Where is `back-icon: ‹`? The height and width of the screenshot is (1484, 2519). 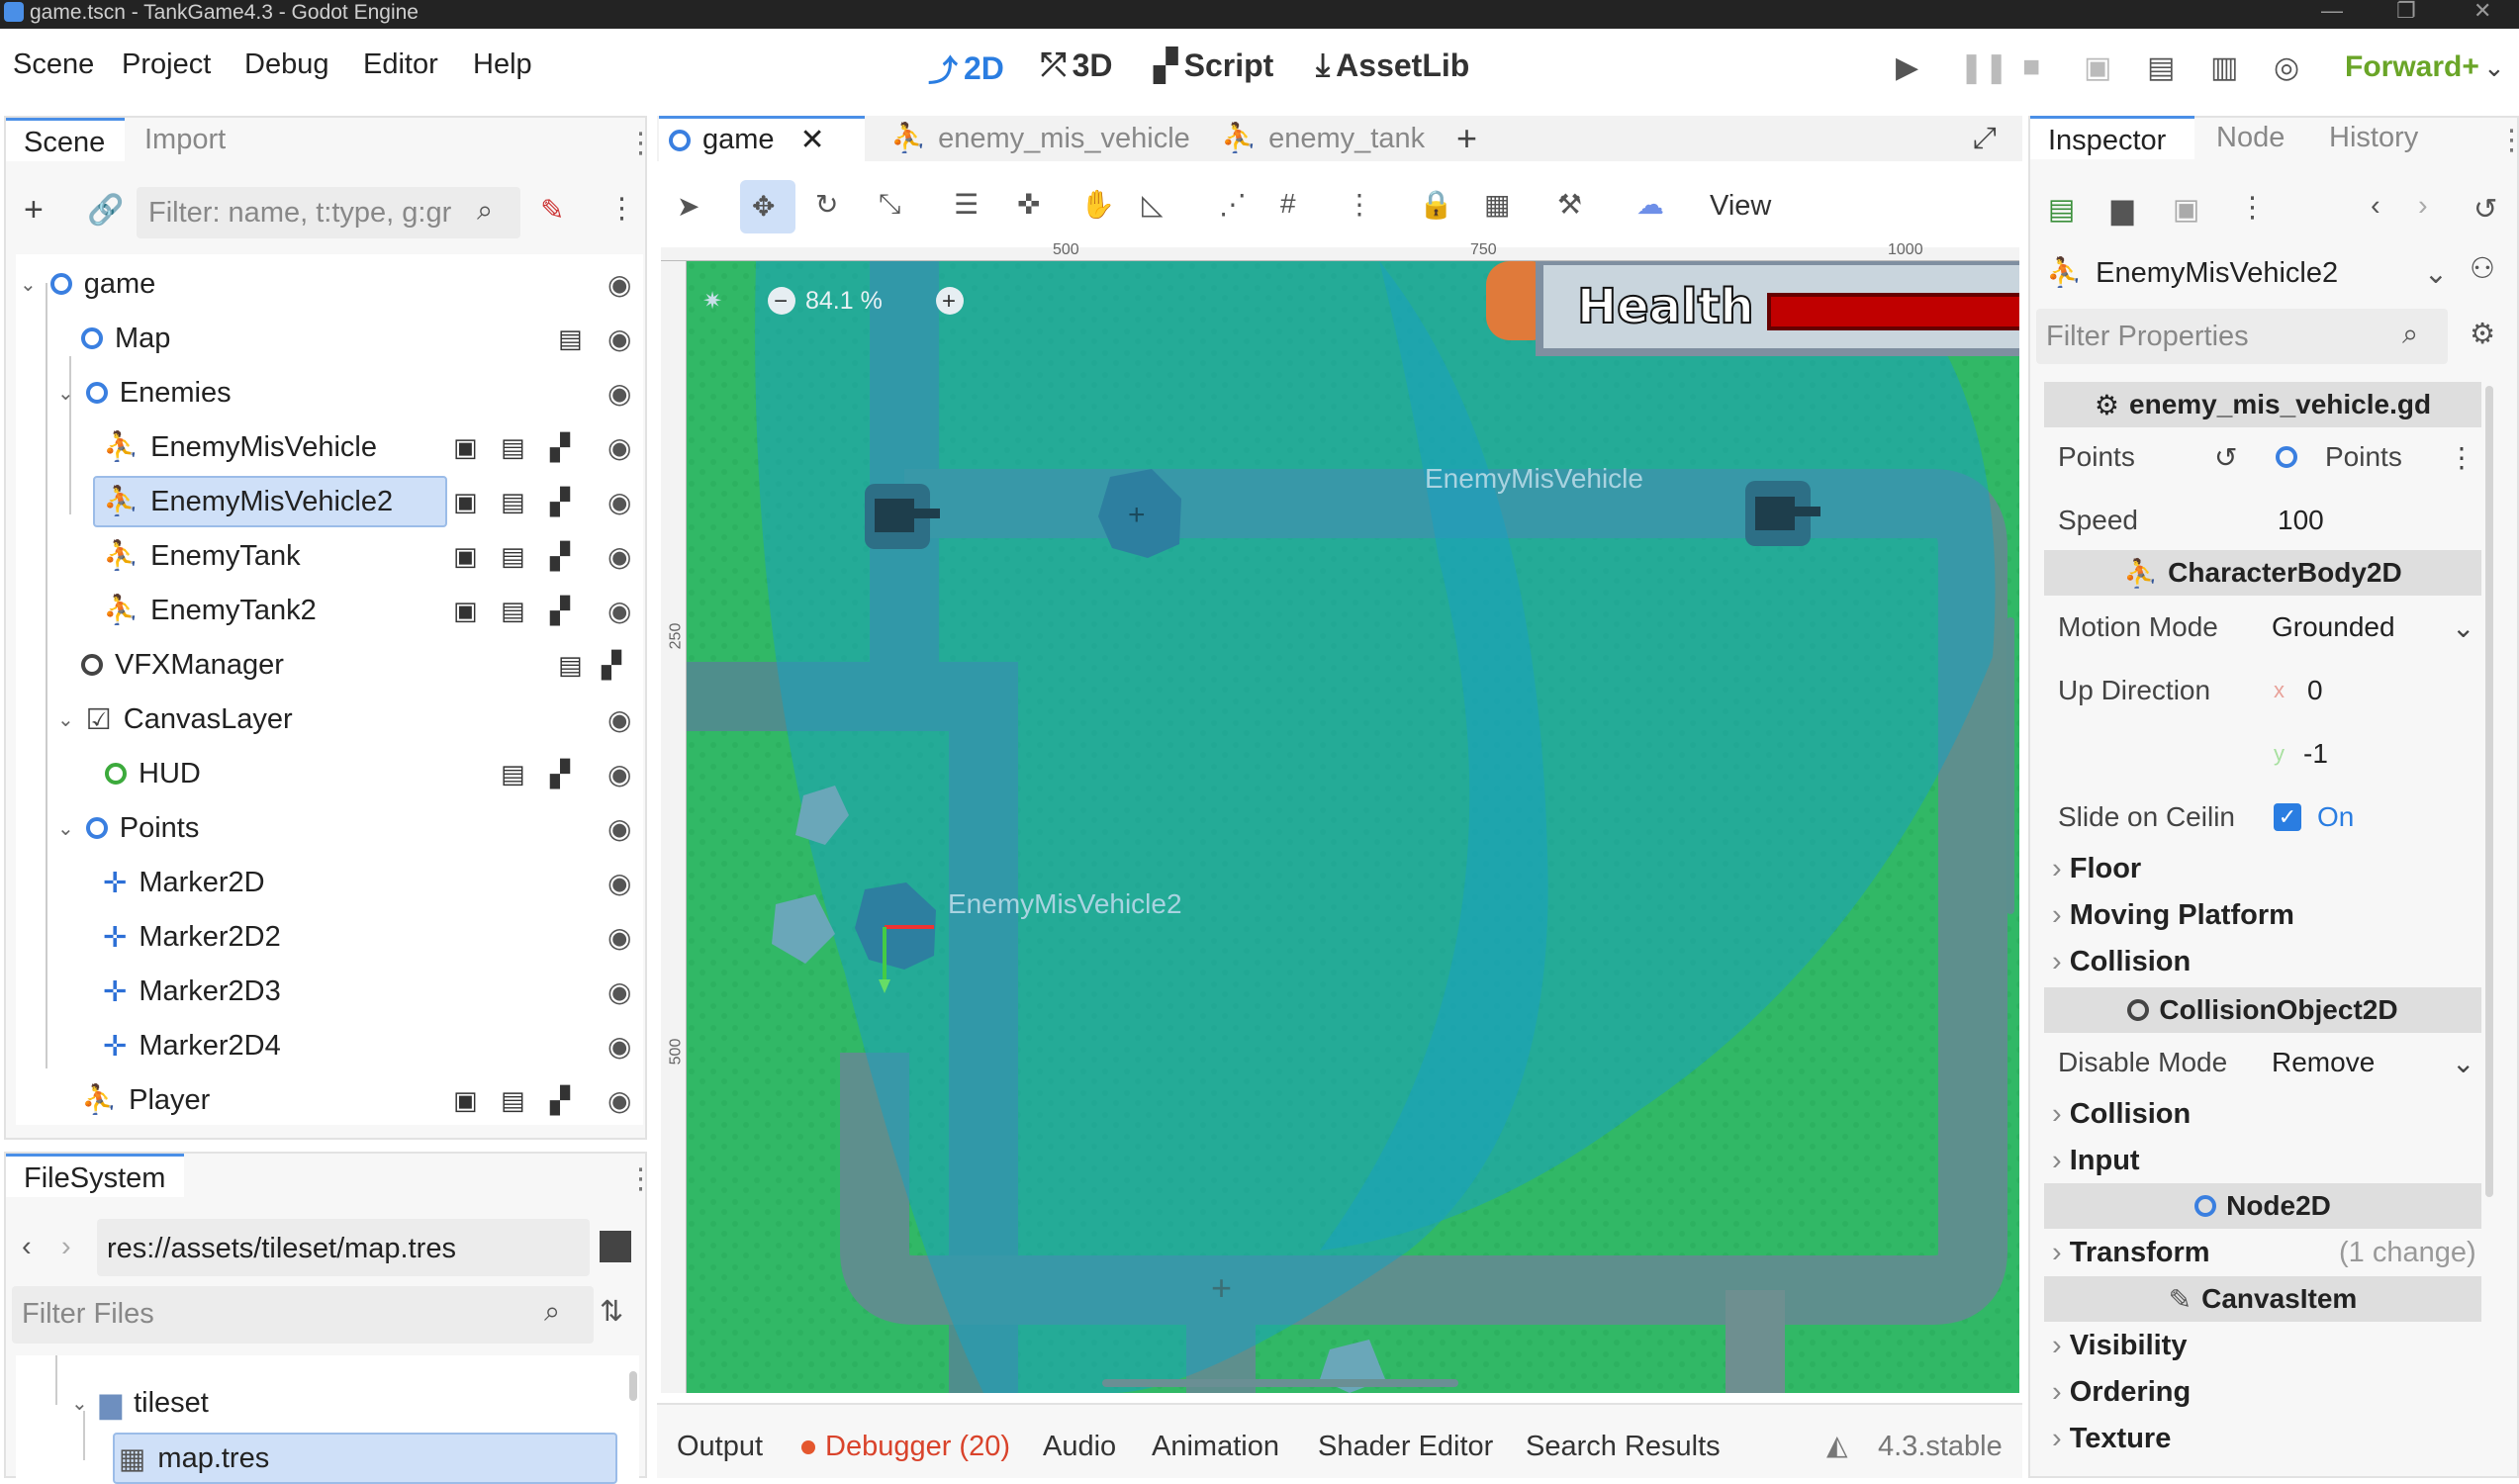
back-icon: ‹ is located at coordinates (27, 1247).